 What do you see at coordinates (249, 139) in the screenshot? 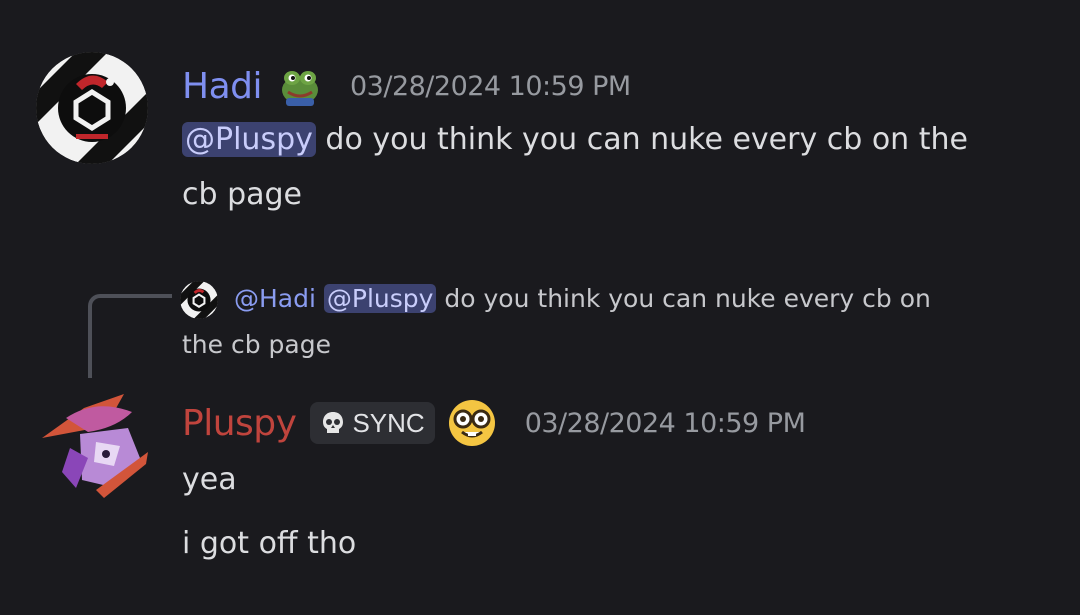
I see `user-mention: @Pluspy` at bounding box center [249, 139].